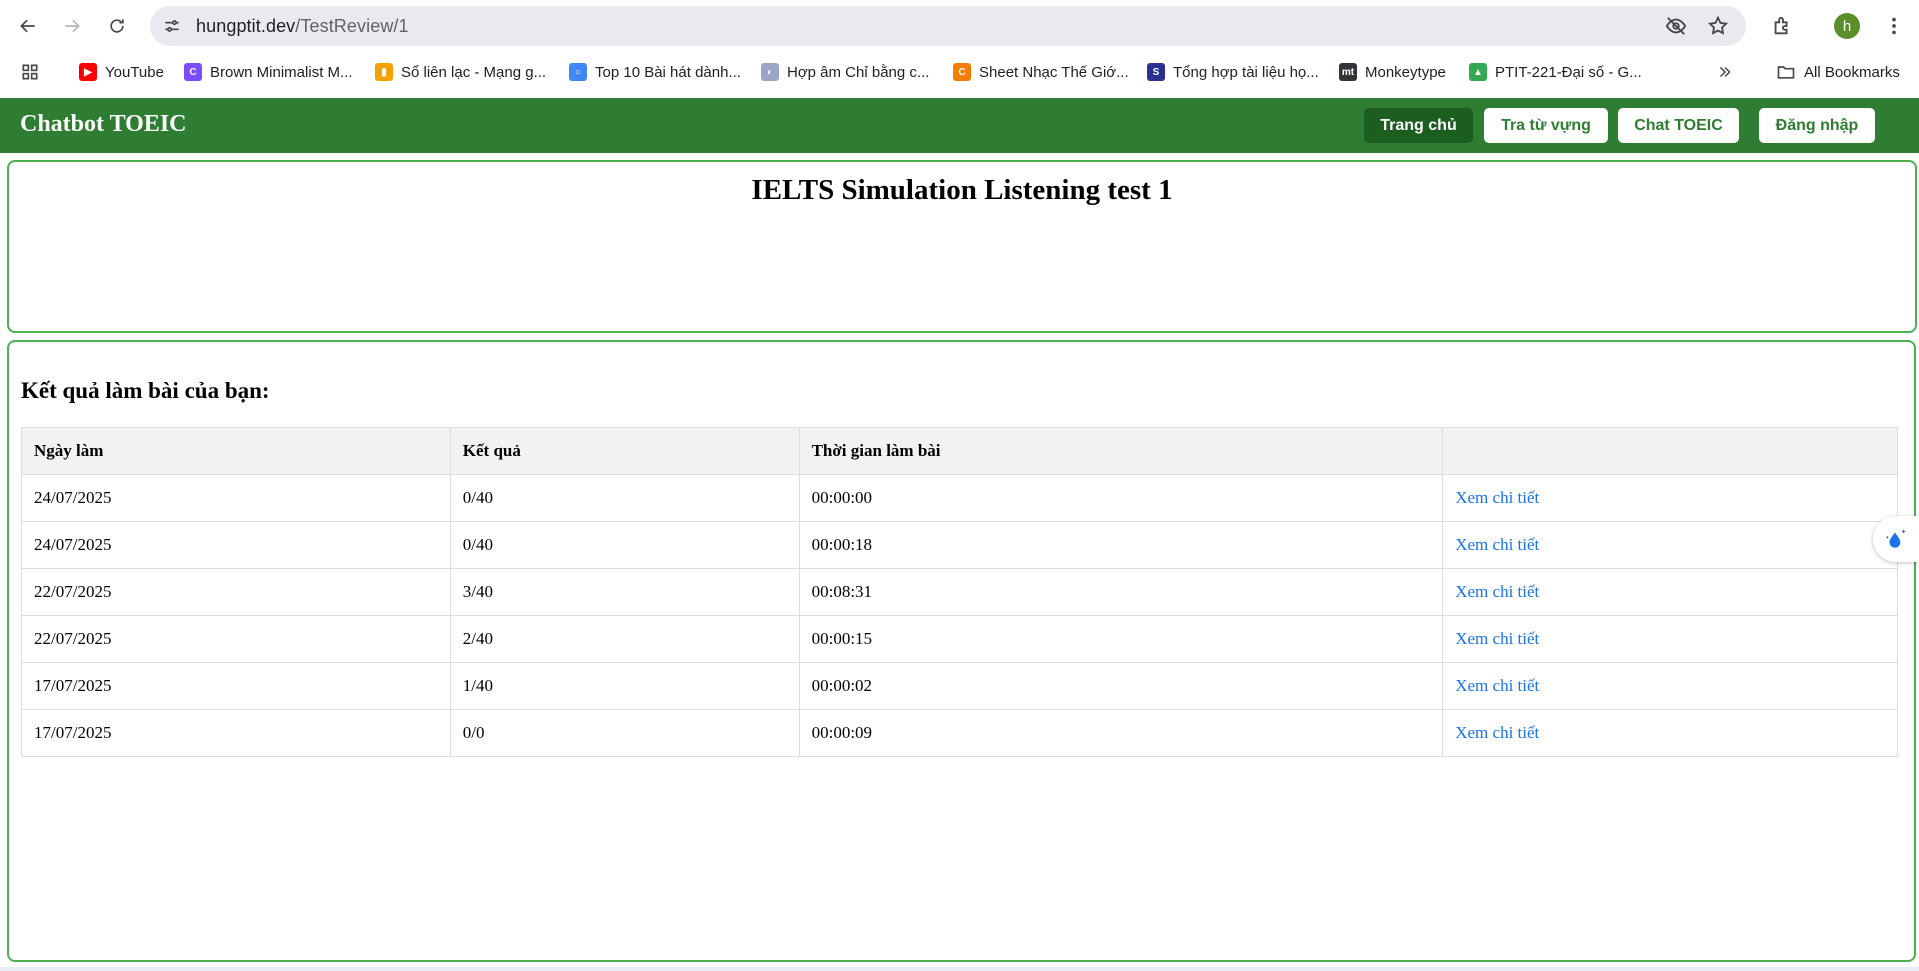  What do you see at coordinates (145, 390) in the screenshot?
I see `results-heading: Kết quả làm bài của bạn:` at bounding box center [145, 390].